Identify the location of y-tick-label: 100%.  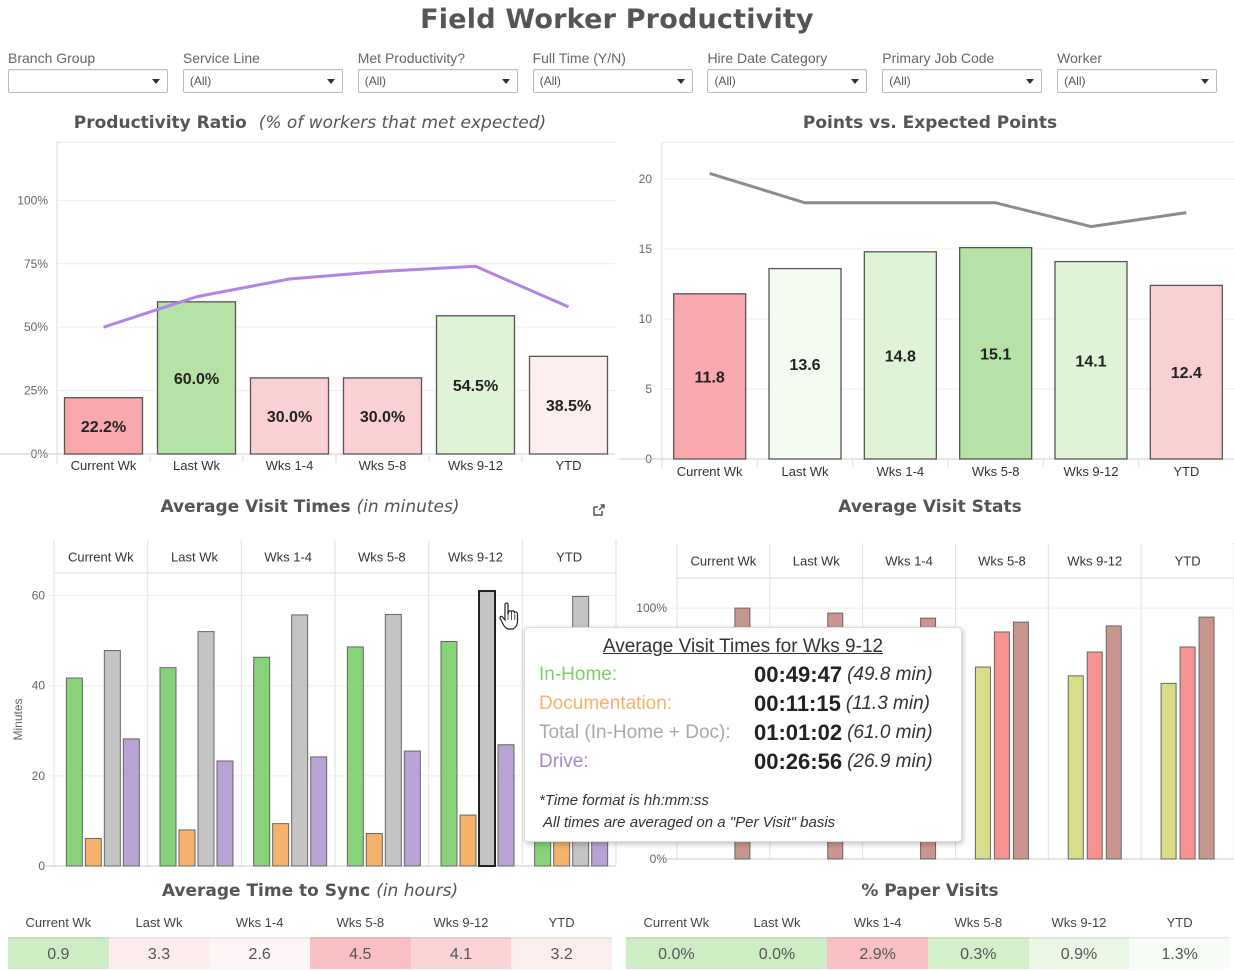
(651, 608).